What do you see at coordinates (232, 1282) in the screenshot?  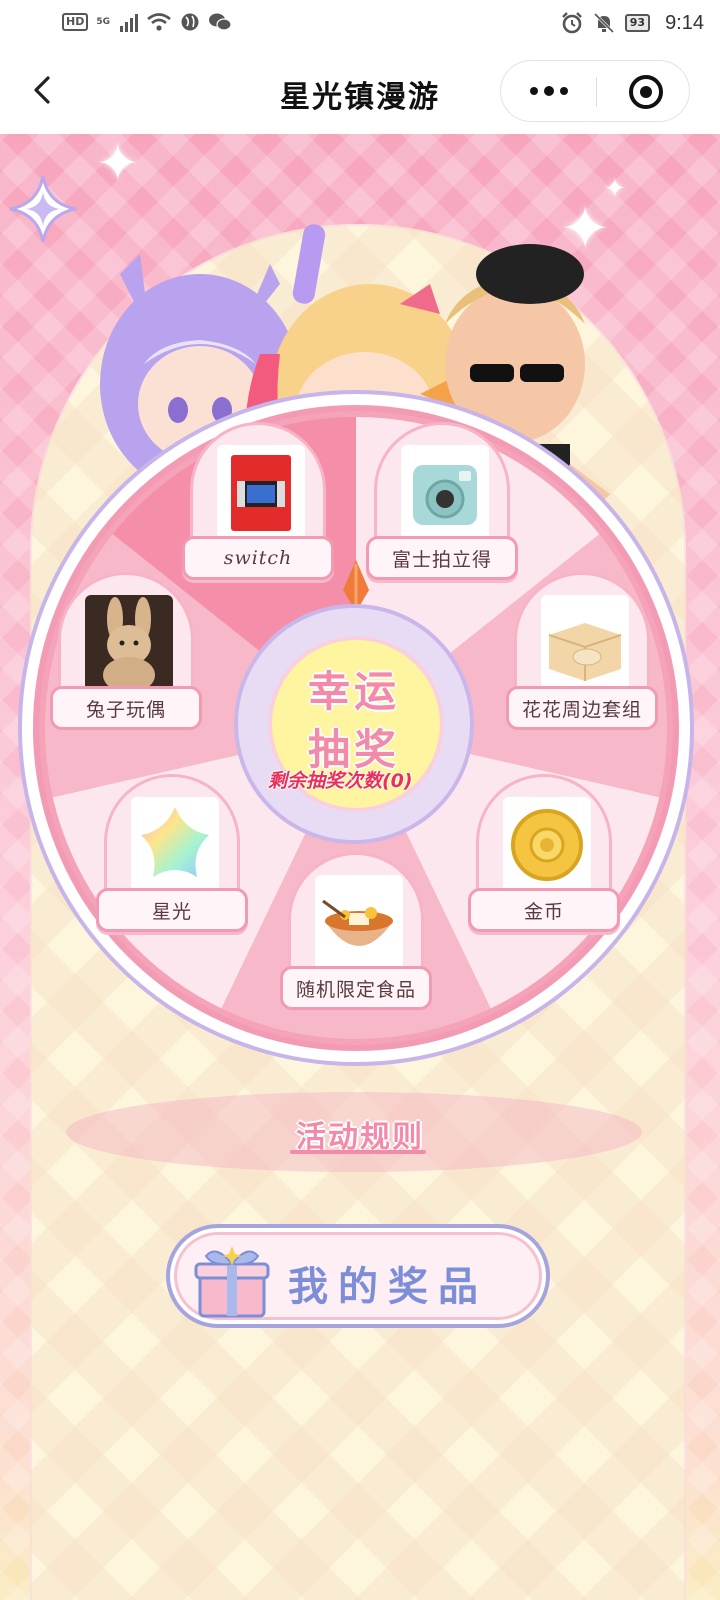 I see `gift-icon` at bounding box center [232, 1282].